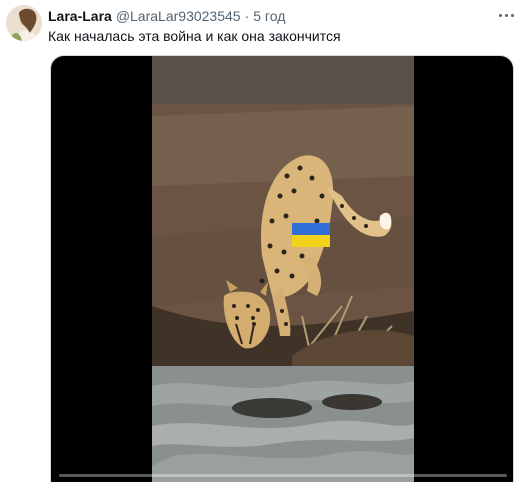  Describe the element at coordinates (311, 241) in the screenshot. I see `flag-yellow` at that location.